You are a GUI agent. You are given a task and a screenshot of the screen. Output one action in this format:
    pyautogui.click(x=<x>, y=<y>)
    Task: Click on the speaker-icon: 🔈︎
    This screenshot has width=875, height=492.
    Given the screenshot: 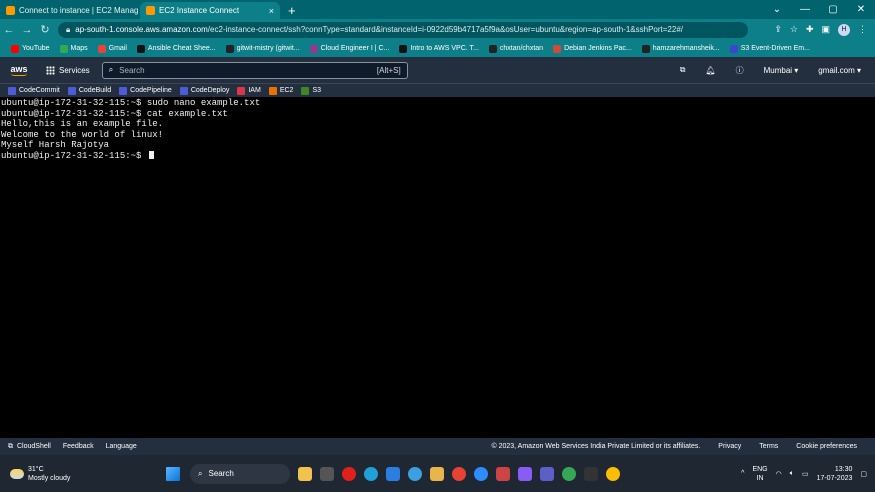 What is the action you would take?
    pyautogui.click(x=792, y=474)
    